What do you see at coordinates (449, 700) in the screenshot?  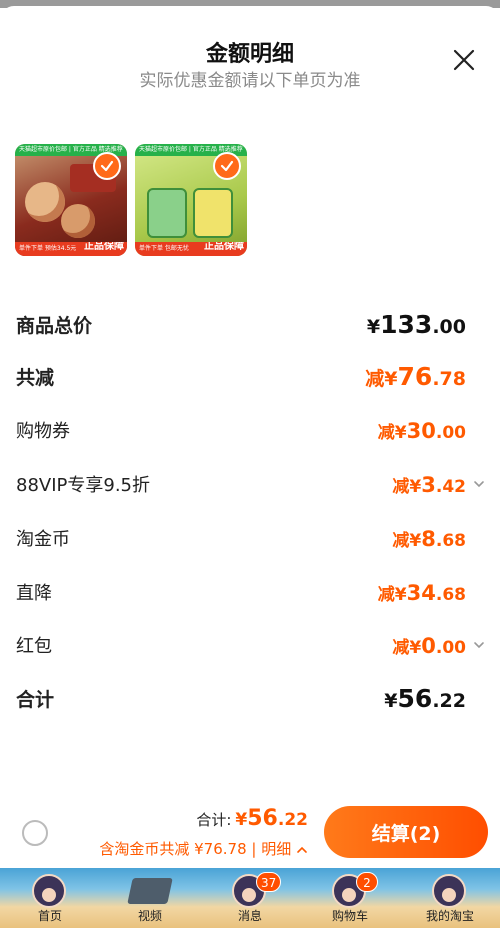 I see `value-dec: .22` at bounding box center [449, 700].